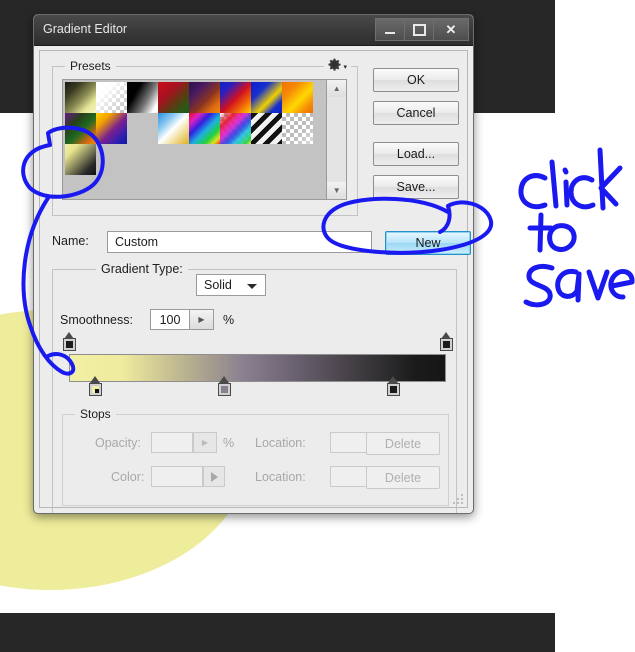  Describe the element at coordinates (457, 498) in the screenshot. I see `resize-grip` at that location.